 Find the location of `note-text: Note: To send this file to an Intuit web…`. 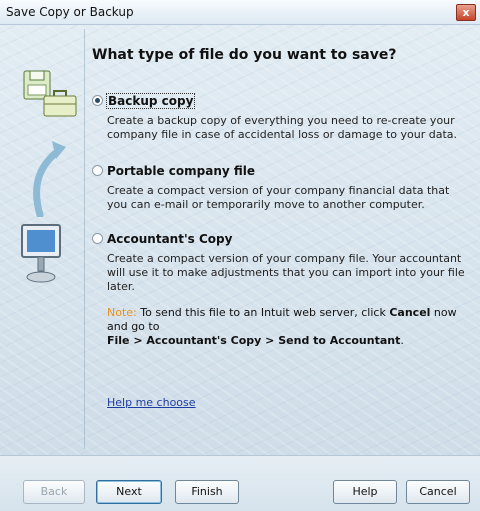

note-text: Note: To send this file to an Intuit web… is located at coordinates (282, 327).